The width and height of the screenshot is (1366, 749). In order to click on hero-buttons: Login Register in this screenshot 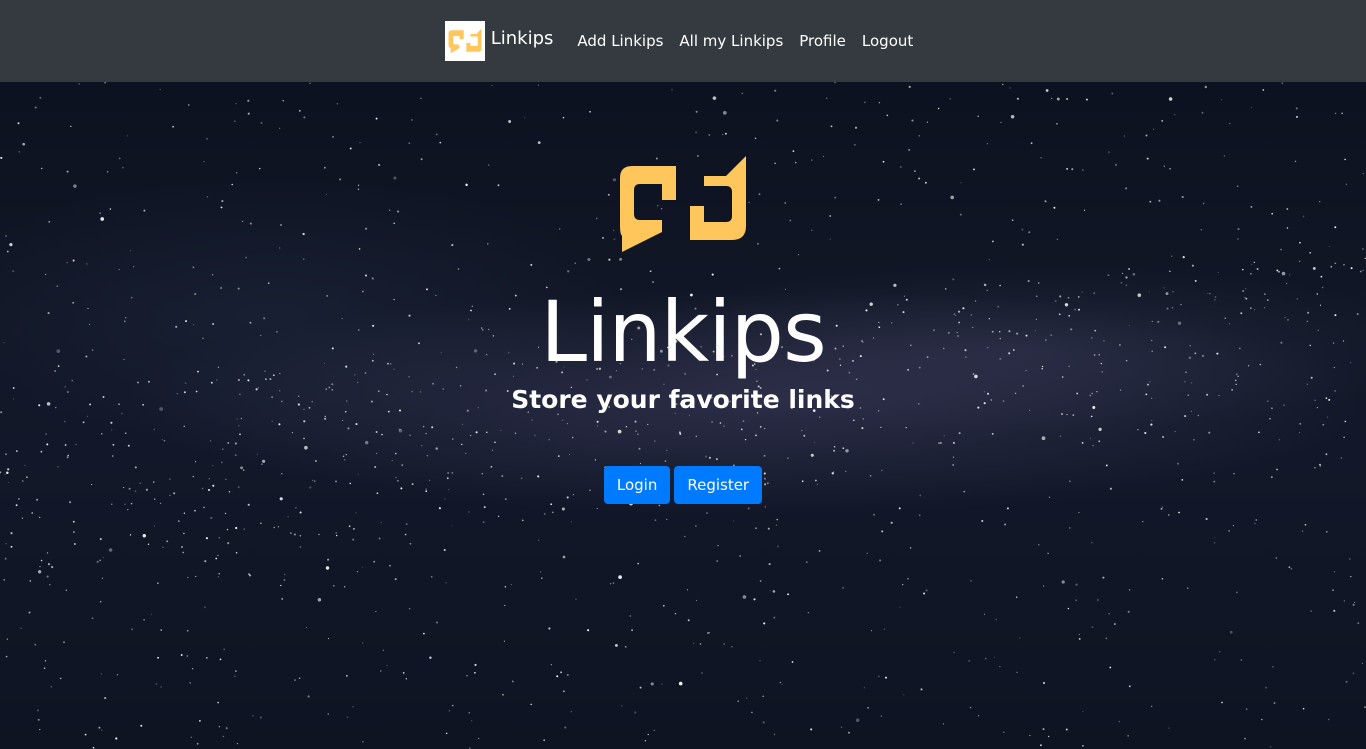, I will do `click(683, 485)`.